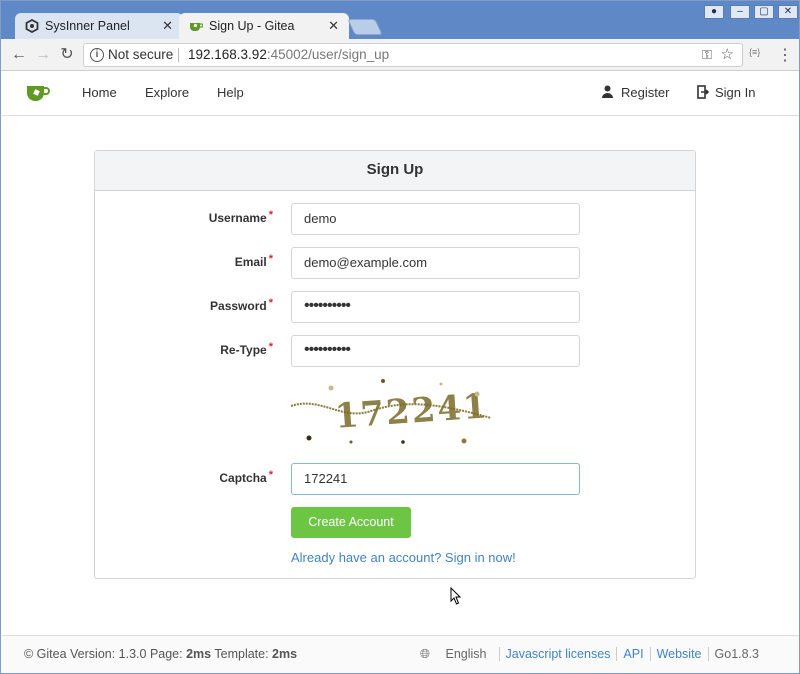 This screenshot has width=800, height=674. What do you see at coordinates (178, 55) in the screenshot?
I see `divider` at bounding box center [178, 55].